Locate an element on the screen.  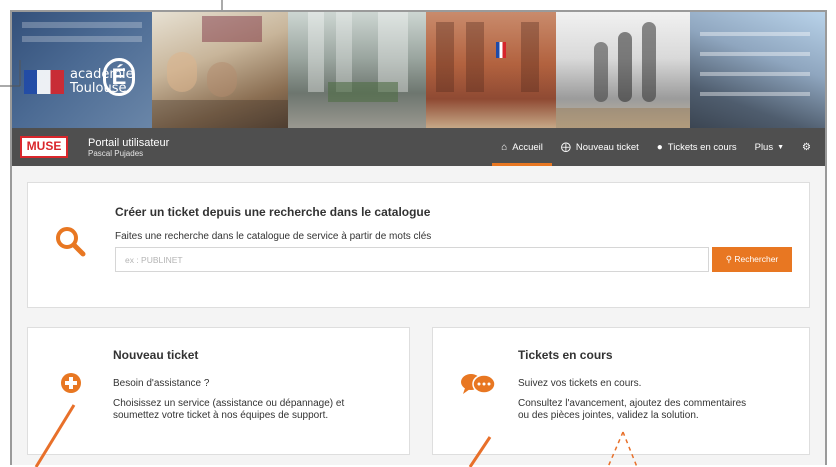
banner-photo-students is located at coordinates (220, 70).